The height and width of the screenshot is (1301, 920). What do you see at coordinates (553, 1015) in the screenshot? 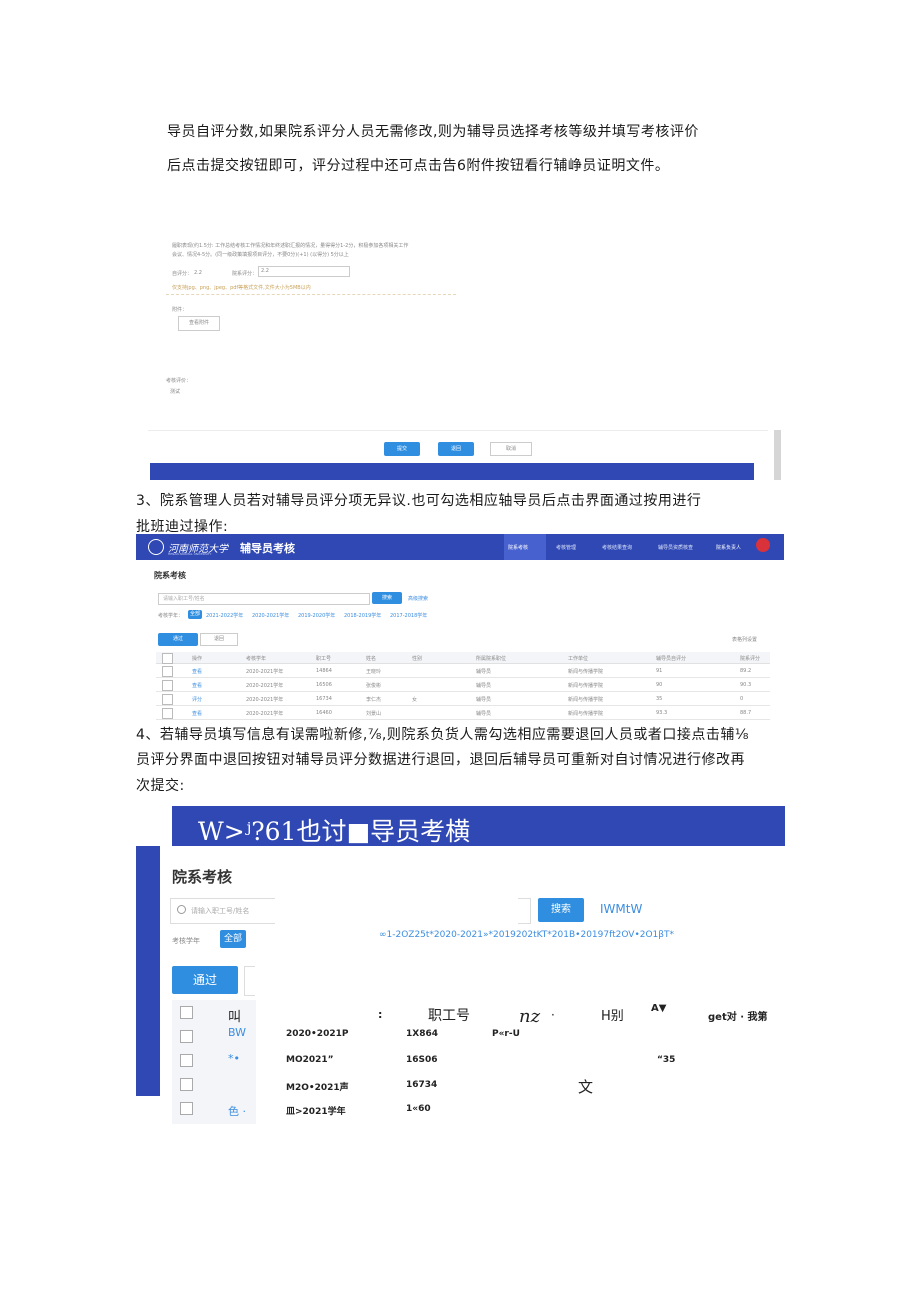
I see `zoomed-header-5: ·` at bounding box center [553, 1015].